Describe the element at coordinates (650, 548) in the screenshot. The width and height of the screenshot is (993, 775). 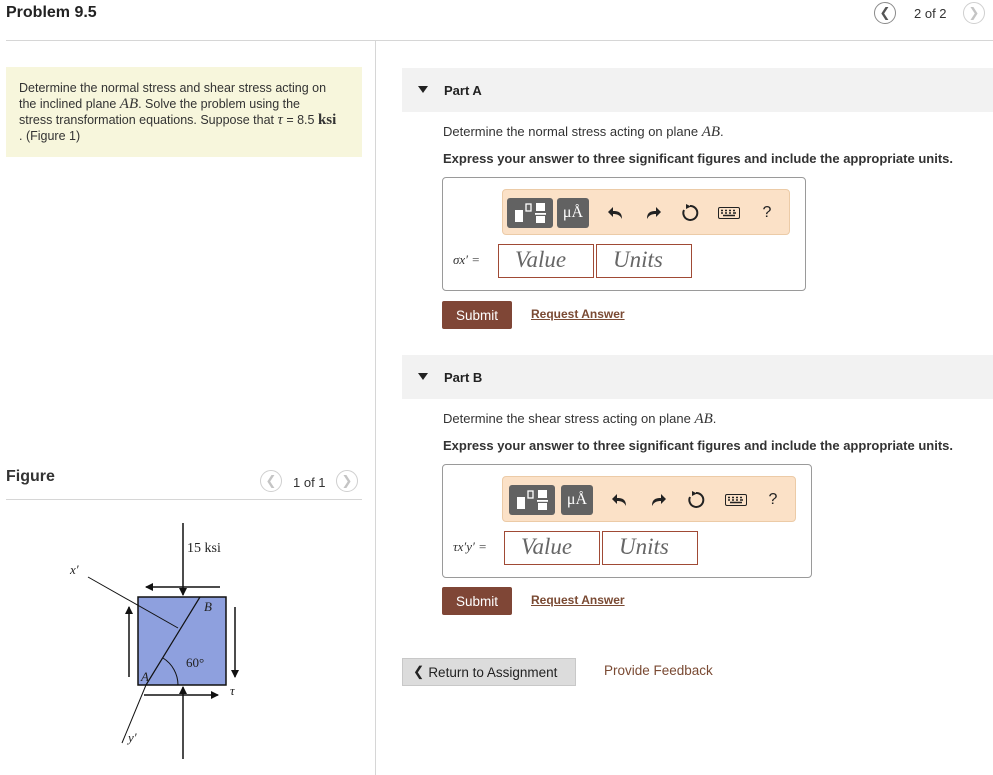
I see `part-b-units-input: Units` at that location.